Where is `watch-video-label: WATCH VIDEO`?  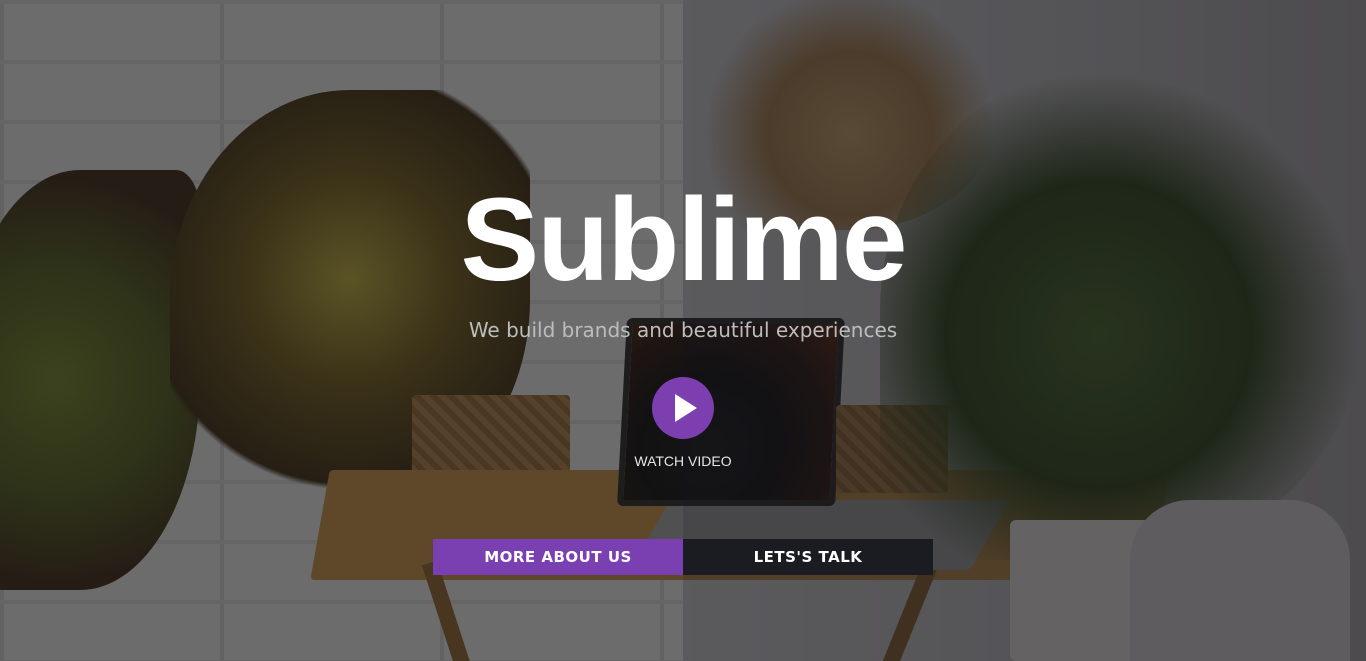 watch-video-label: WATCH VIDEO is located at coordinates (683, 461).